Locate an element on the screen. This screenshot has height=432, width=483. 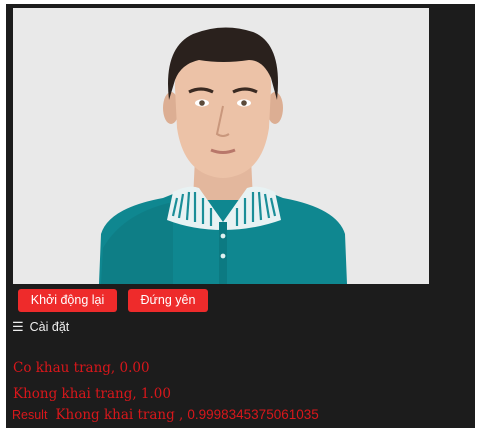
settings-menu: ☰ Cài đặt is located at coordinates (40, 327).